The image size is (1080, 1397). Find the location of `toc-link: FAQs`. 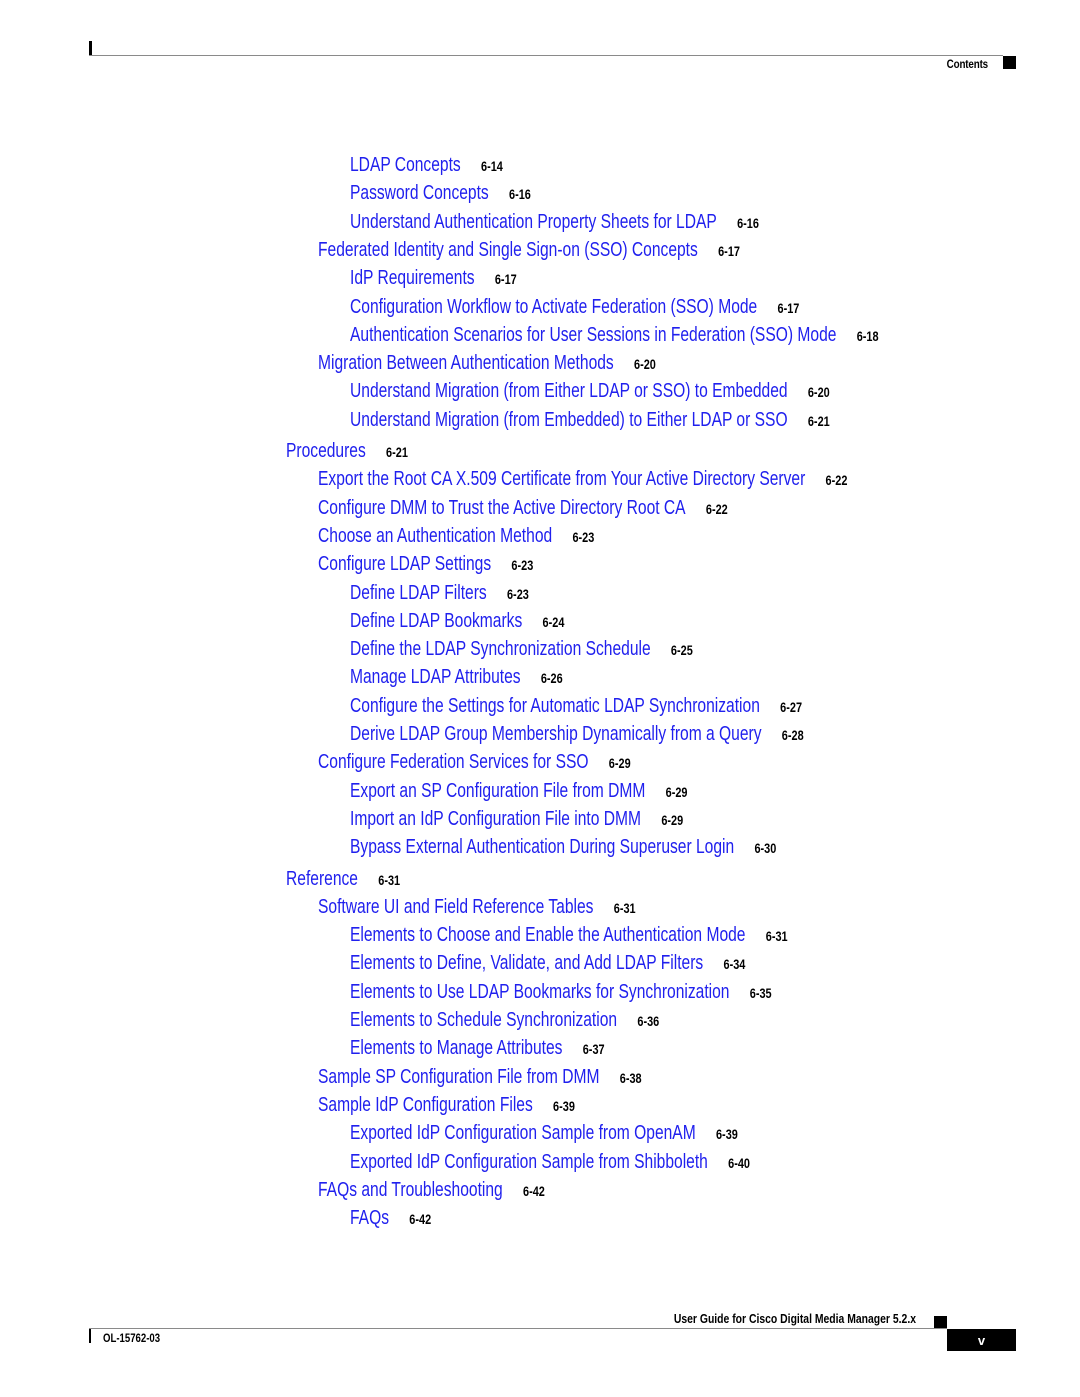

toc-link: FAQs is located at coordinates (369, 1218).